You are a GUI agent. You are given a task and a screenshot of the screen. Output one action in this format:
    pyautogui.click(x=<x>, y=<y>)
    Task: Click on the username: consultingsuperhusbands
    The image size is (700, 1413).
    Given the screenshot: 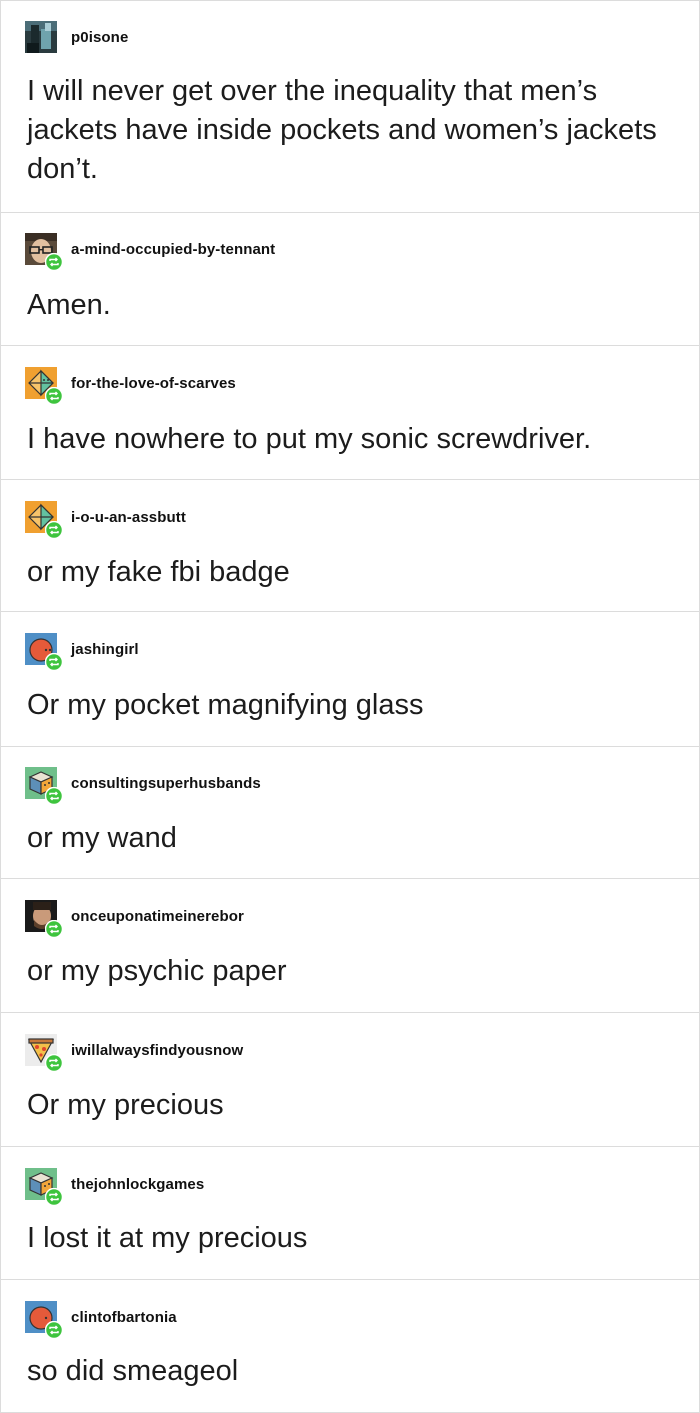 What is the action you would take?
    pyautogui.click(x=166, y=783)
    